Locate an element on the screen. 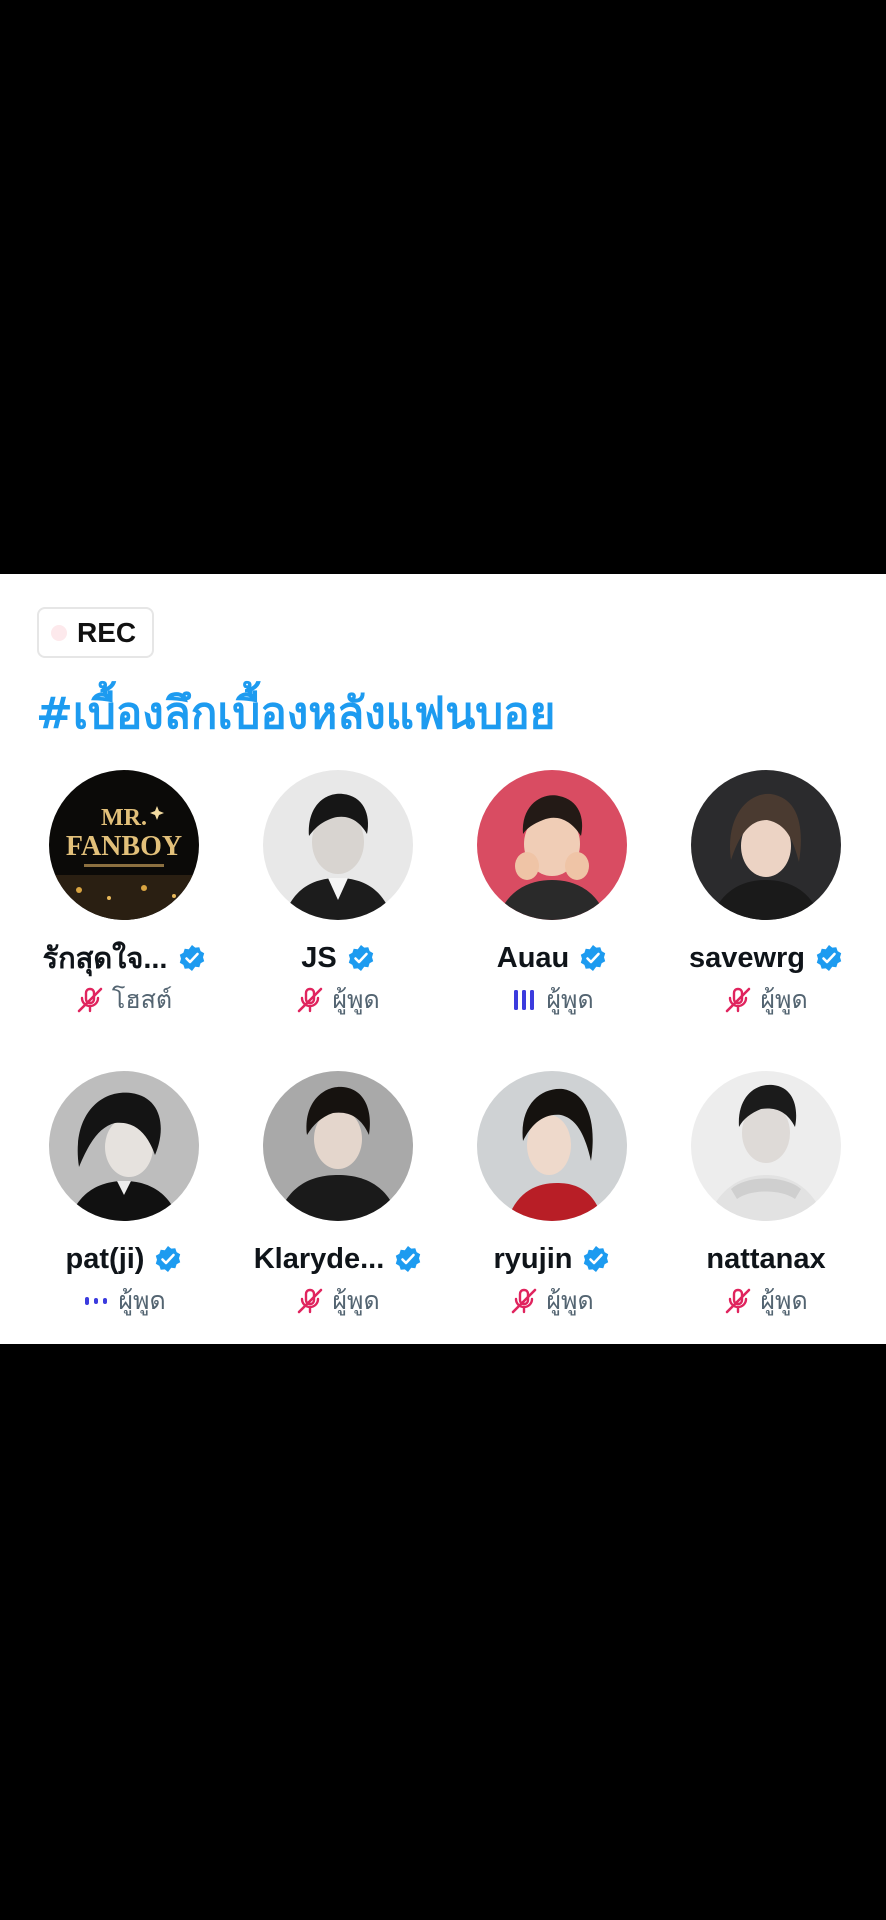 The height and width of the screenshot is (1920, 886). recording-label: REC is located at coordinates (107, 632).